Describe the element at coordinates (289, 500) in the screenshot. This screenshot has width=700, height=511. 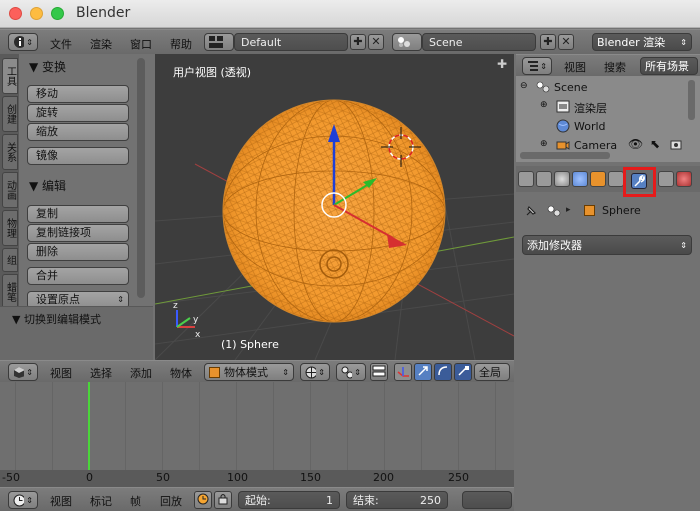
I see `start-frame-field: 起始: 1` at that location.